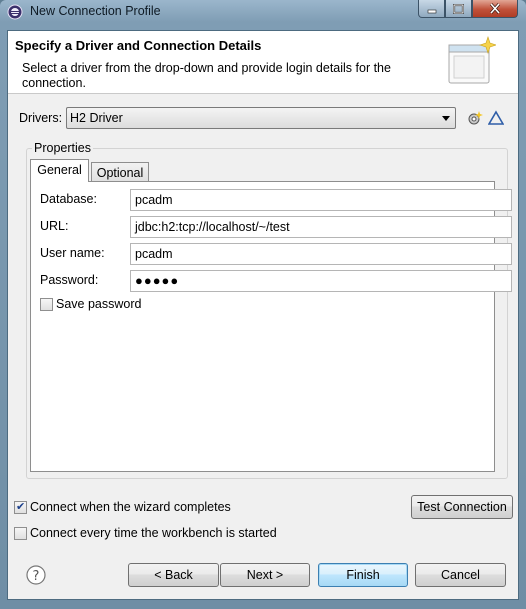 This screenshot has height=609, width=526. Describe the element at coordinates (321, 281) in the screenshot. I see `password-field: ●●●●●` at that location.